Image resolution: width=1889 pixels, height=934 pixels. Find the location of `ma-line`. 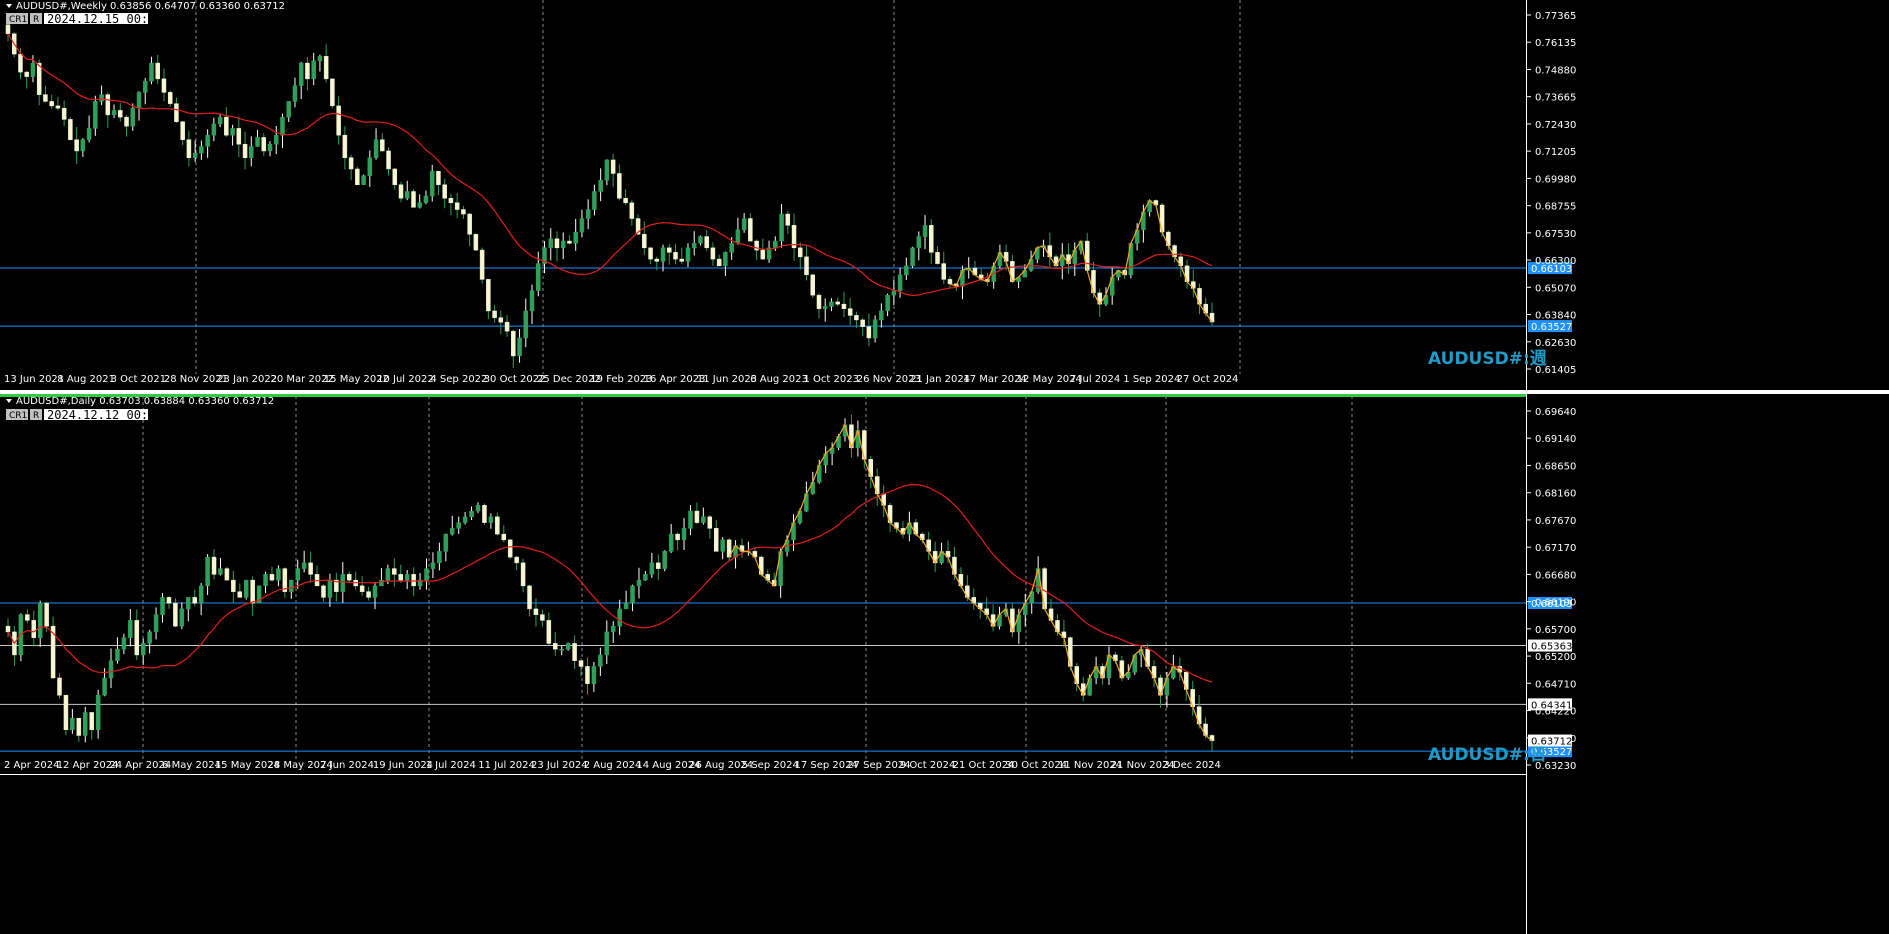

ma-line is located at coordinates (610, 583).